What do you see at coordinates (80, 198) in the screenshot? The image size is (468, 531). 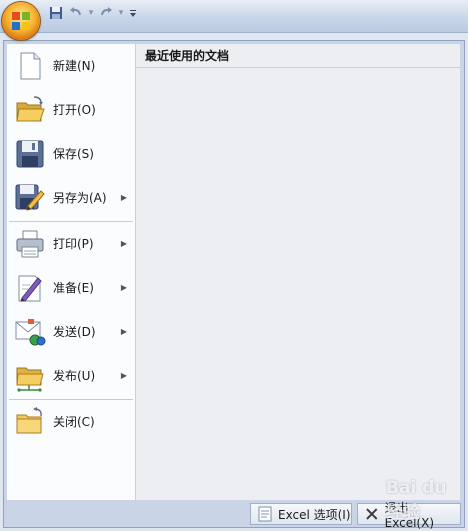 I see `menu-item-label: 另存为(A)` at bounding box center [80, 198].